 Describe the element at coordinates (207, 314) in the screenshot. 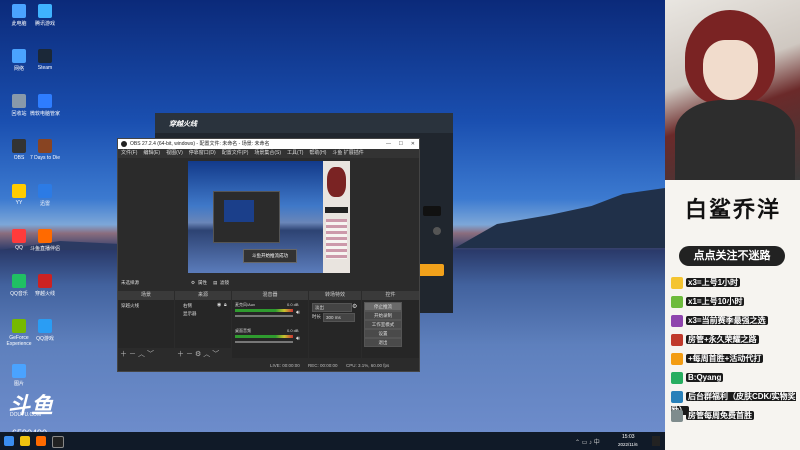

I see `source-item-display: 显示器` at that location.